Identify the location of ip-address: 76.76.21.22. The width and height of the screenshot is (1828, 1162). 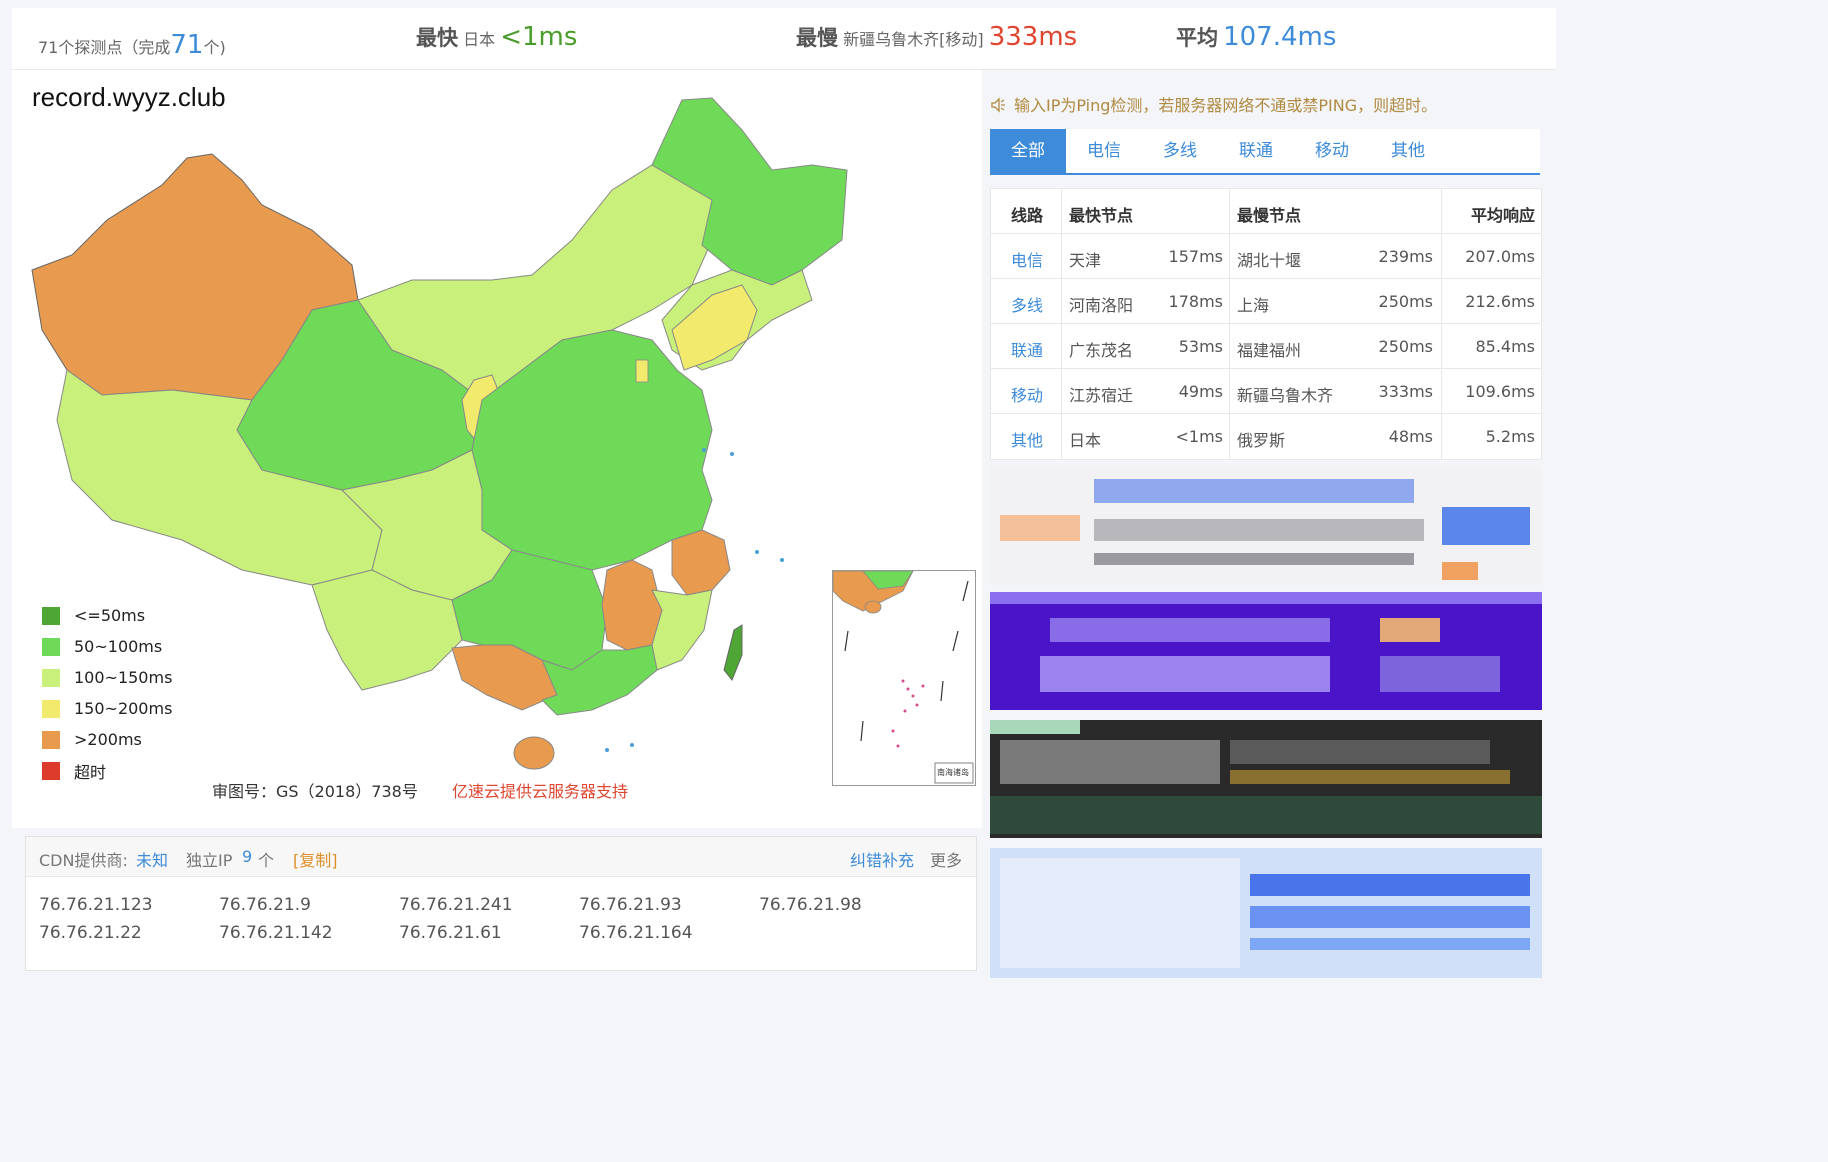
(90, 933).